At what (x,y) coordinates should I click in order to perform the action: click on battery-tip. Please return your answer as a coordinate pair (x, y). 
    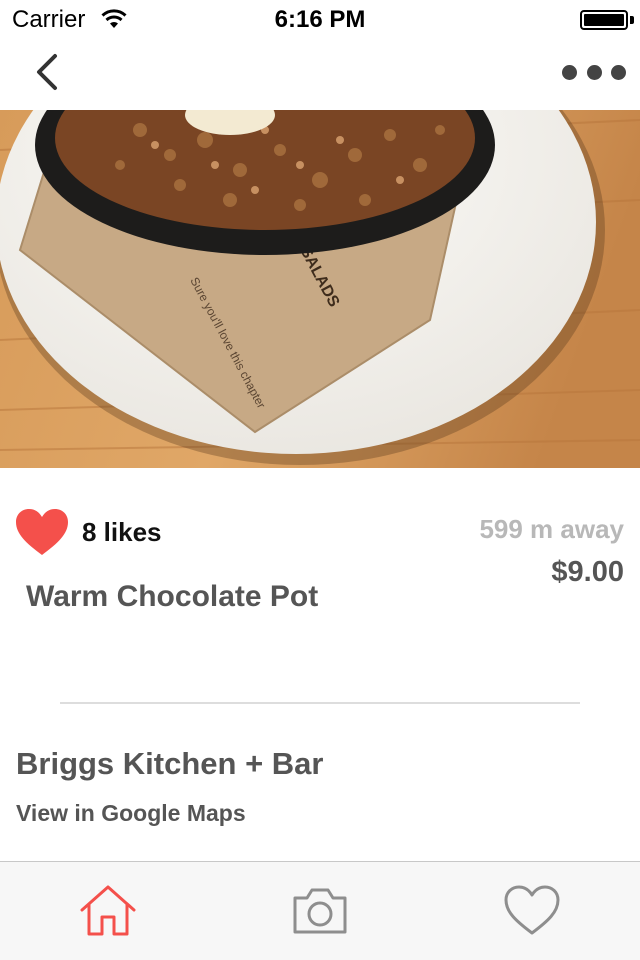
    Looking at the image, I should click on (632, 20).